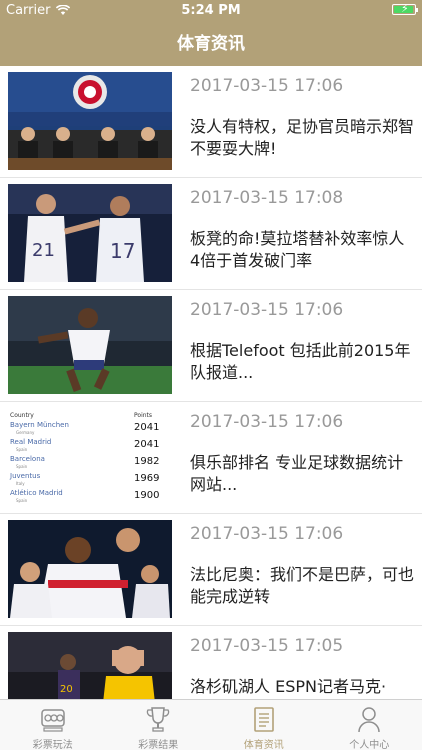 The width and height of the screenshot is (422, 750). What do you see at coordinates (147, 495) in the screenshot?
I see `ranking-points: 1900` at bounding box center [147, 495].